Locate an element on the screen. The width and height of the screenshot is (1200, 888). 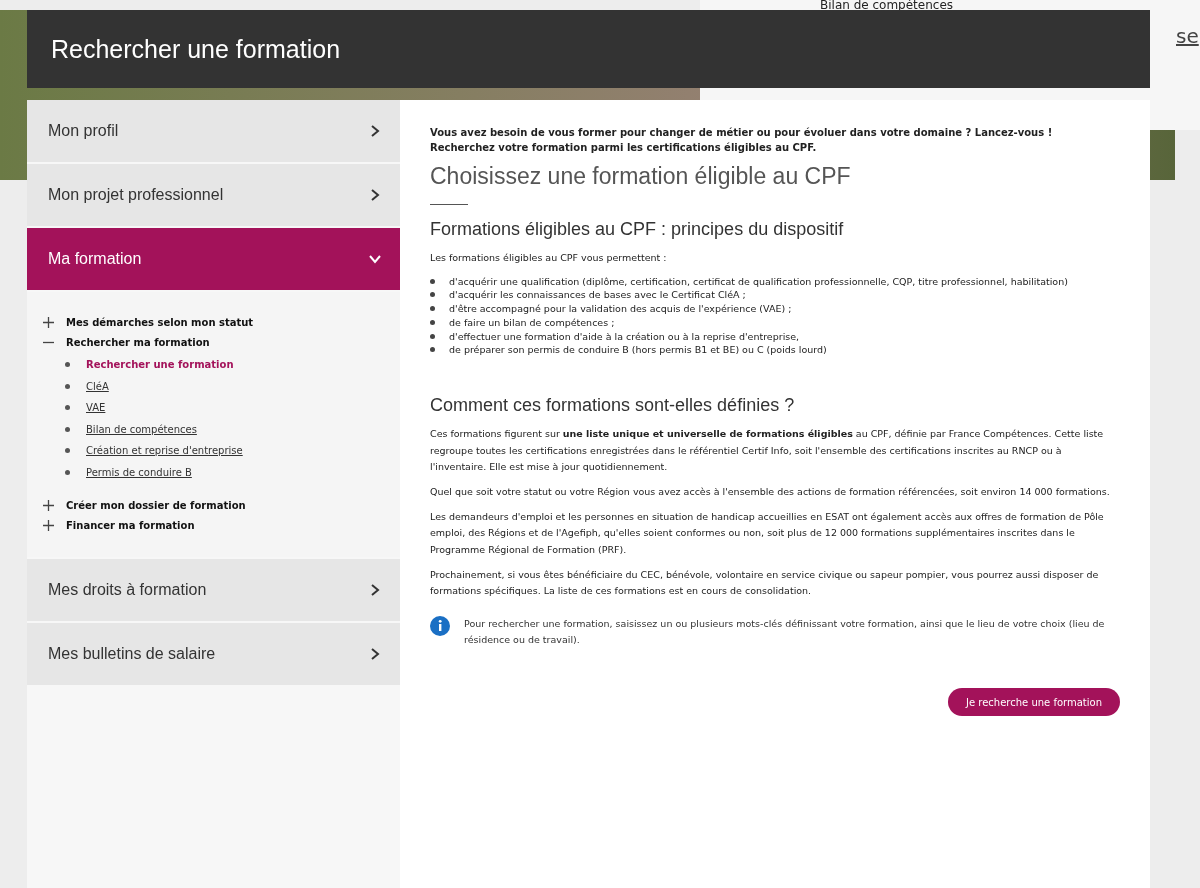
list-item: d'acquérir les connaissances de bases avec le Certificat CléA ; is located at coordinates (597, 295).